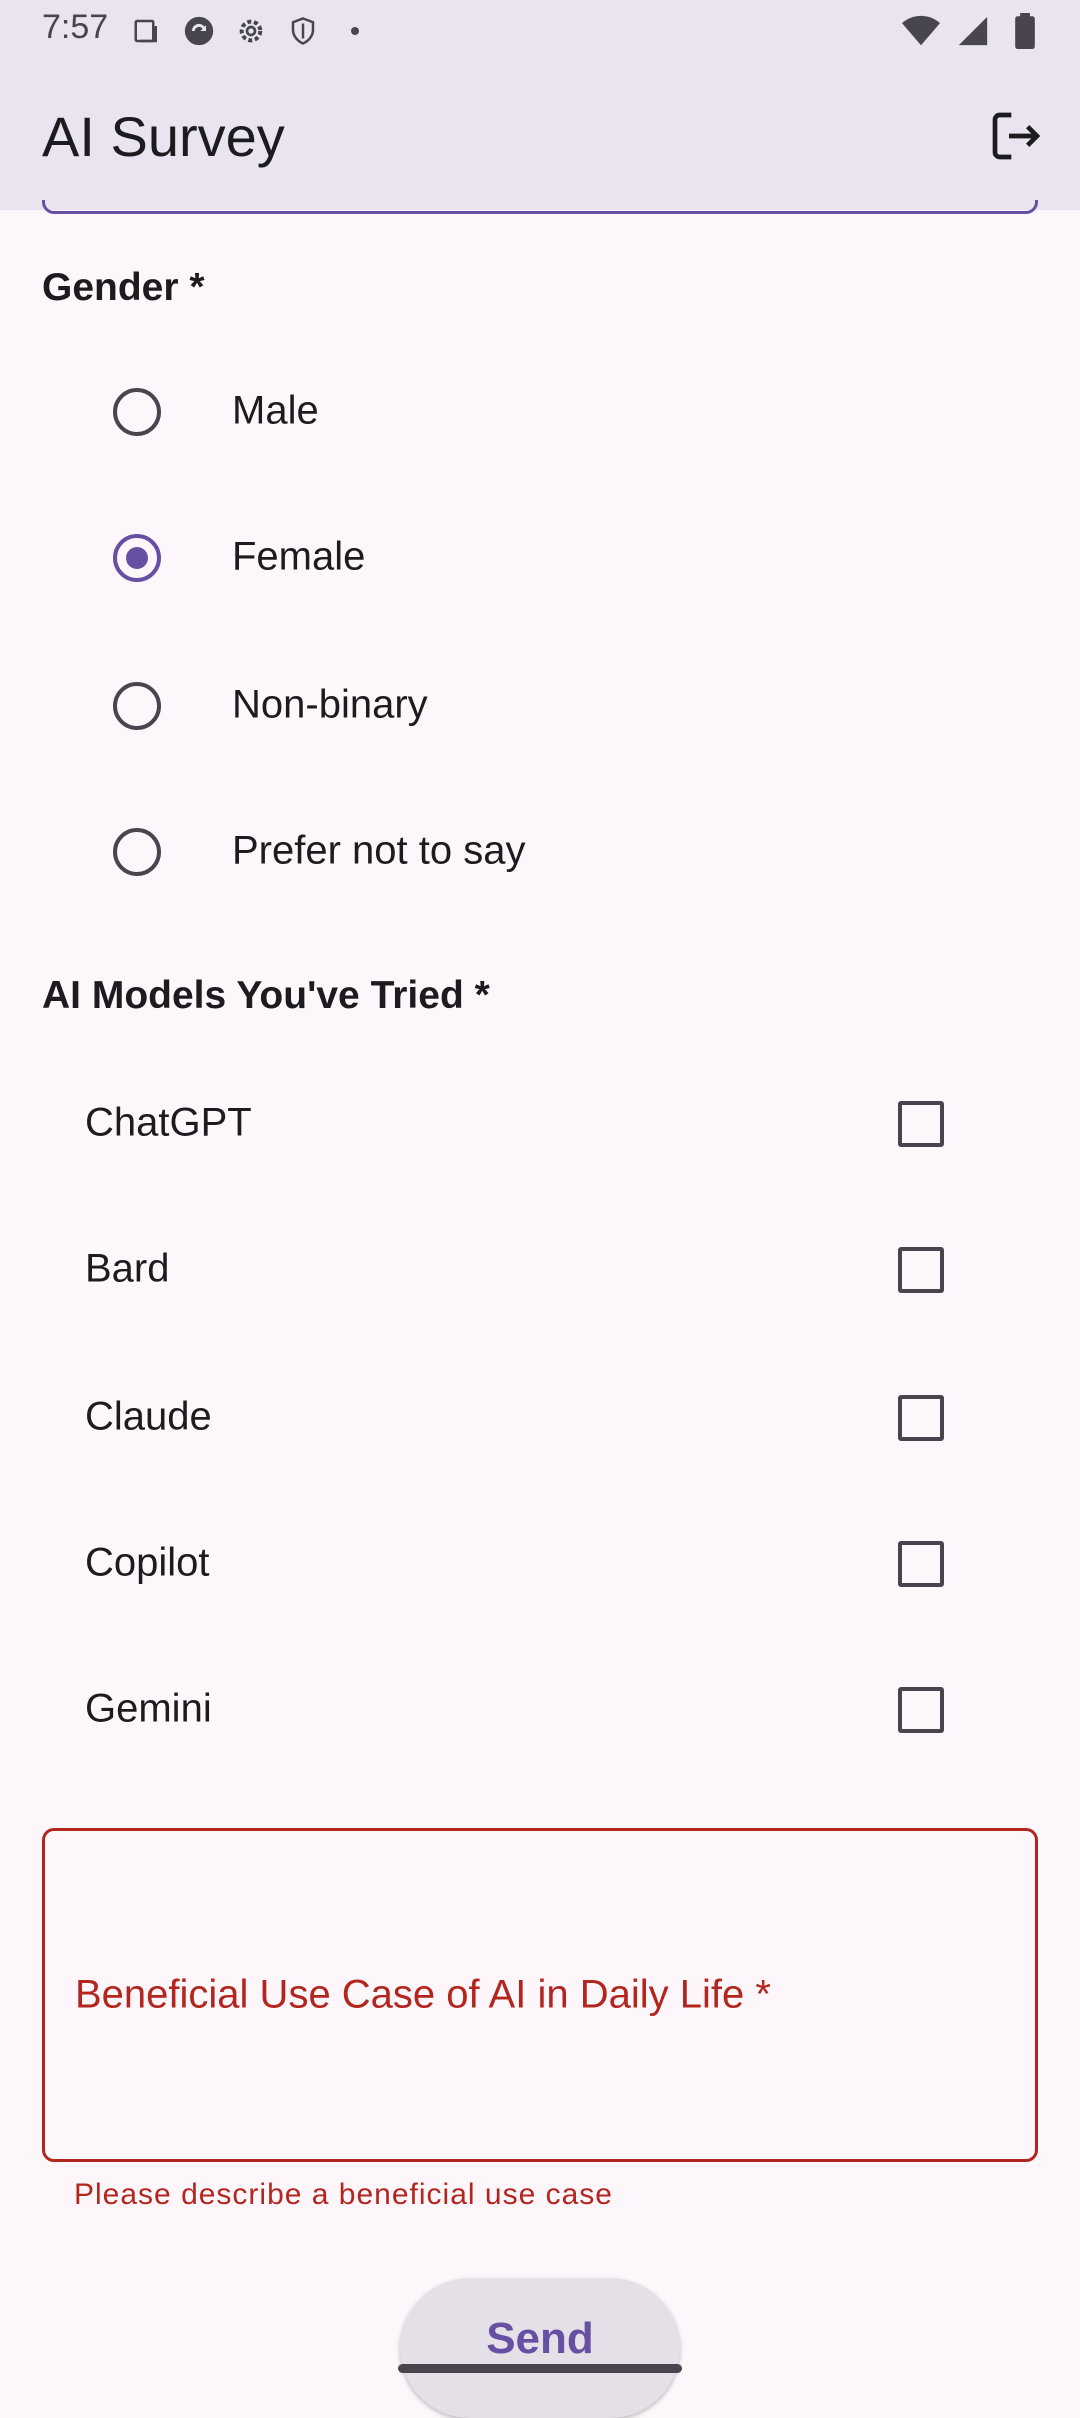 Image resolution: width=1080 pixels, height=2418 pixels. Describe the element at coordinates (75, 27) in the screenshot. I see `status-time: 7:57` at that location.